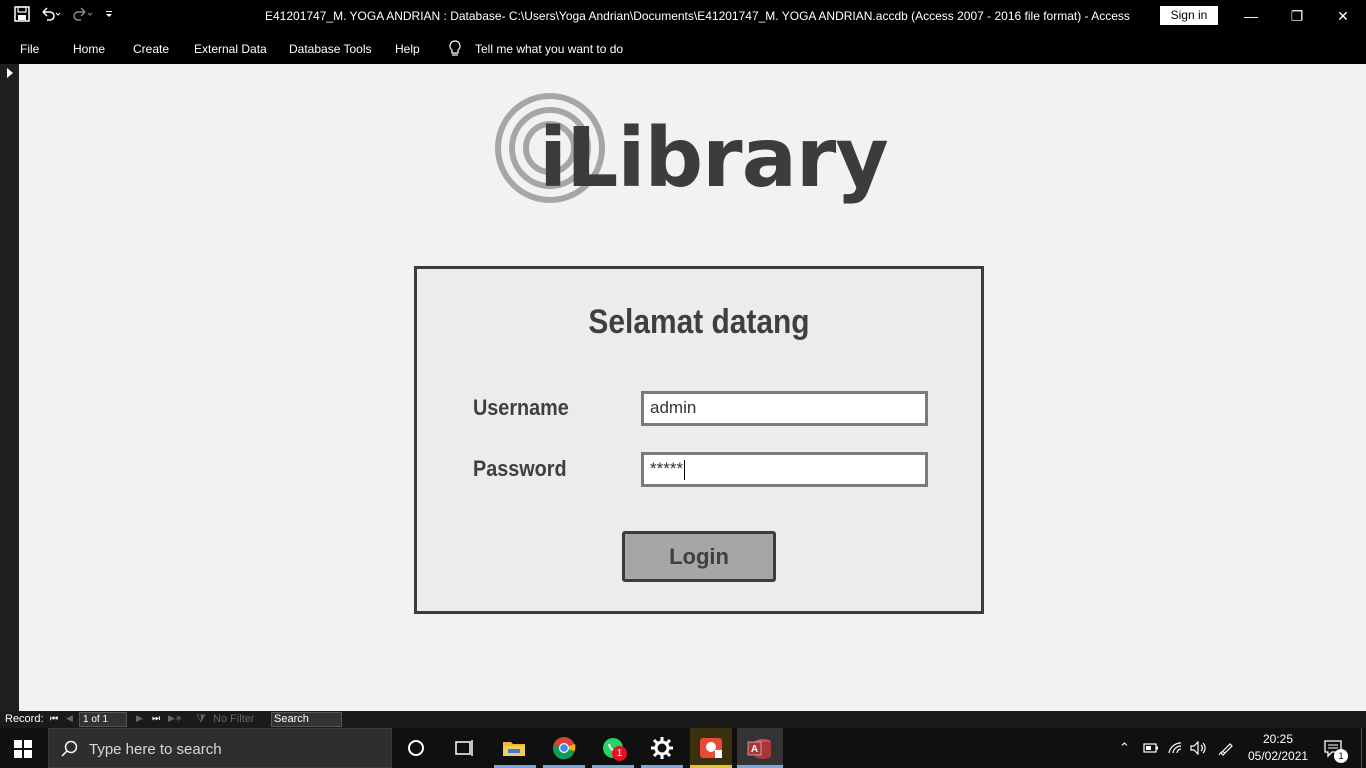 This screenshot has height=768, width=1366. What do you see at coordinates (9, 387) in the screenshot?
I see `navigation-pane-collapsed` at bounding box center [9, 387].